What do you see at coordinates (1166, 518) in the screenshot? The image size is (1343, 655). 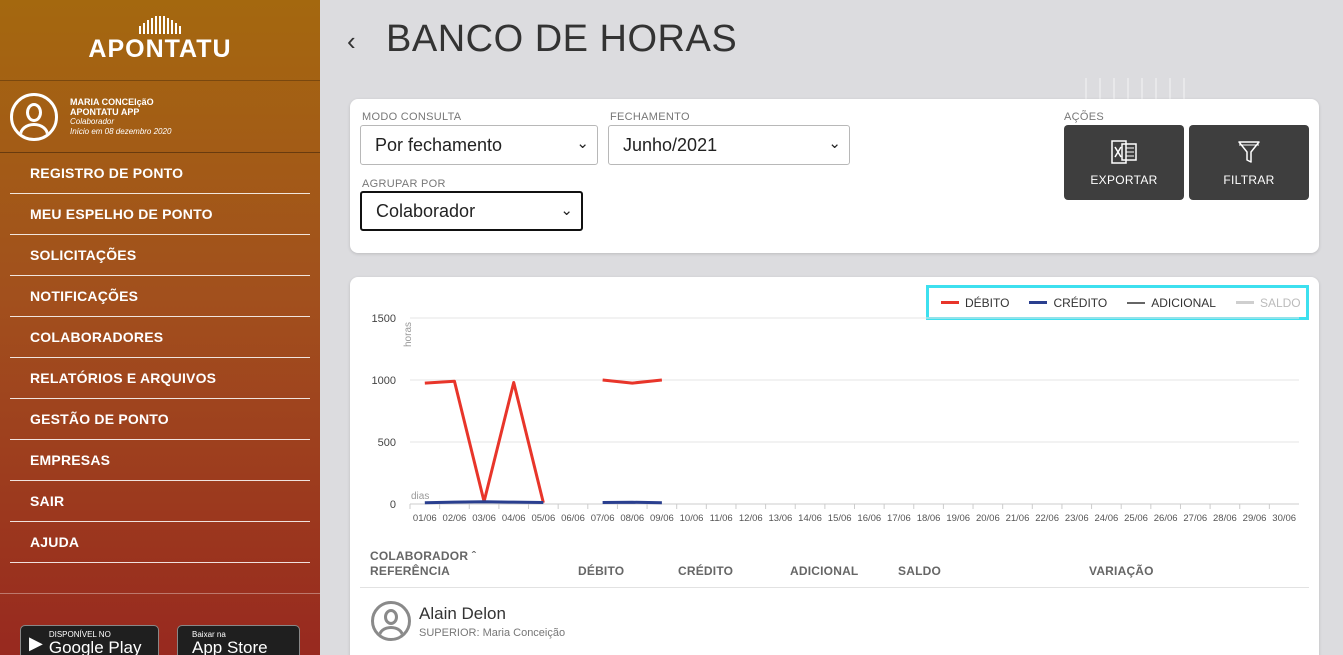 I see `x-tick-label: 26/06` at bounding box center [1166, 518].